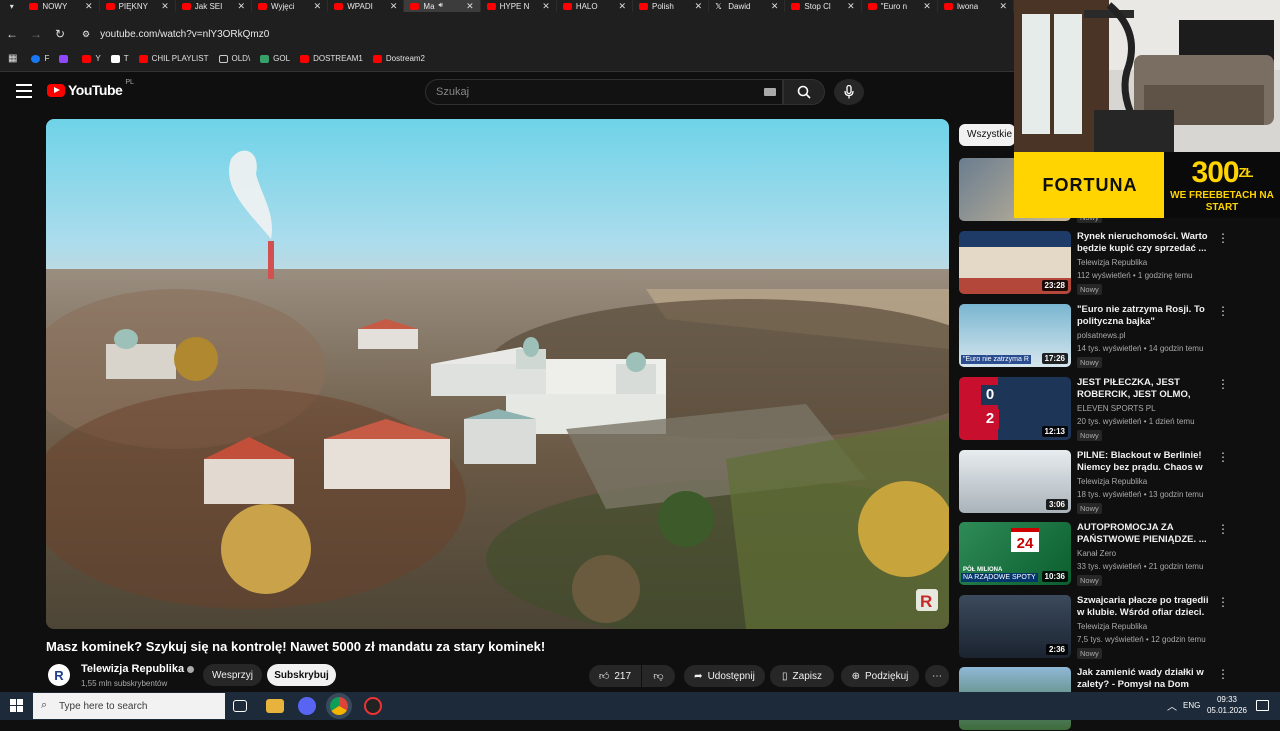  I want to click on browser-tab: HALO ✕, so click(595, 6).